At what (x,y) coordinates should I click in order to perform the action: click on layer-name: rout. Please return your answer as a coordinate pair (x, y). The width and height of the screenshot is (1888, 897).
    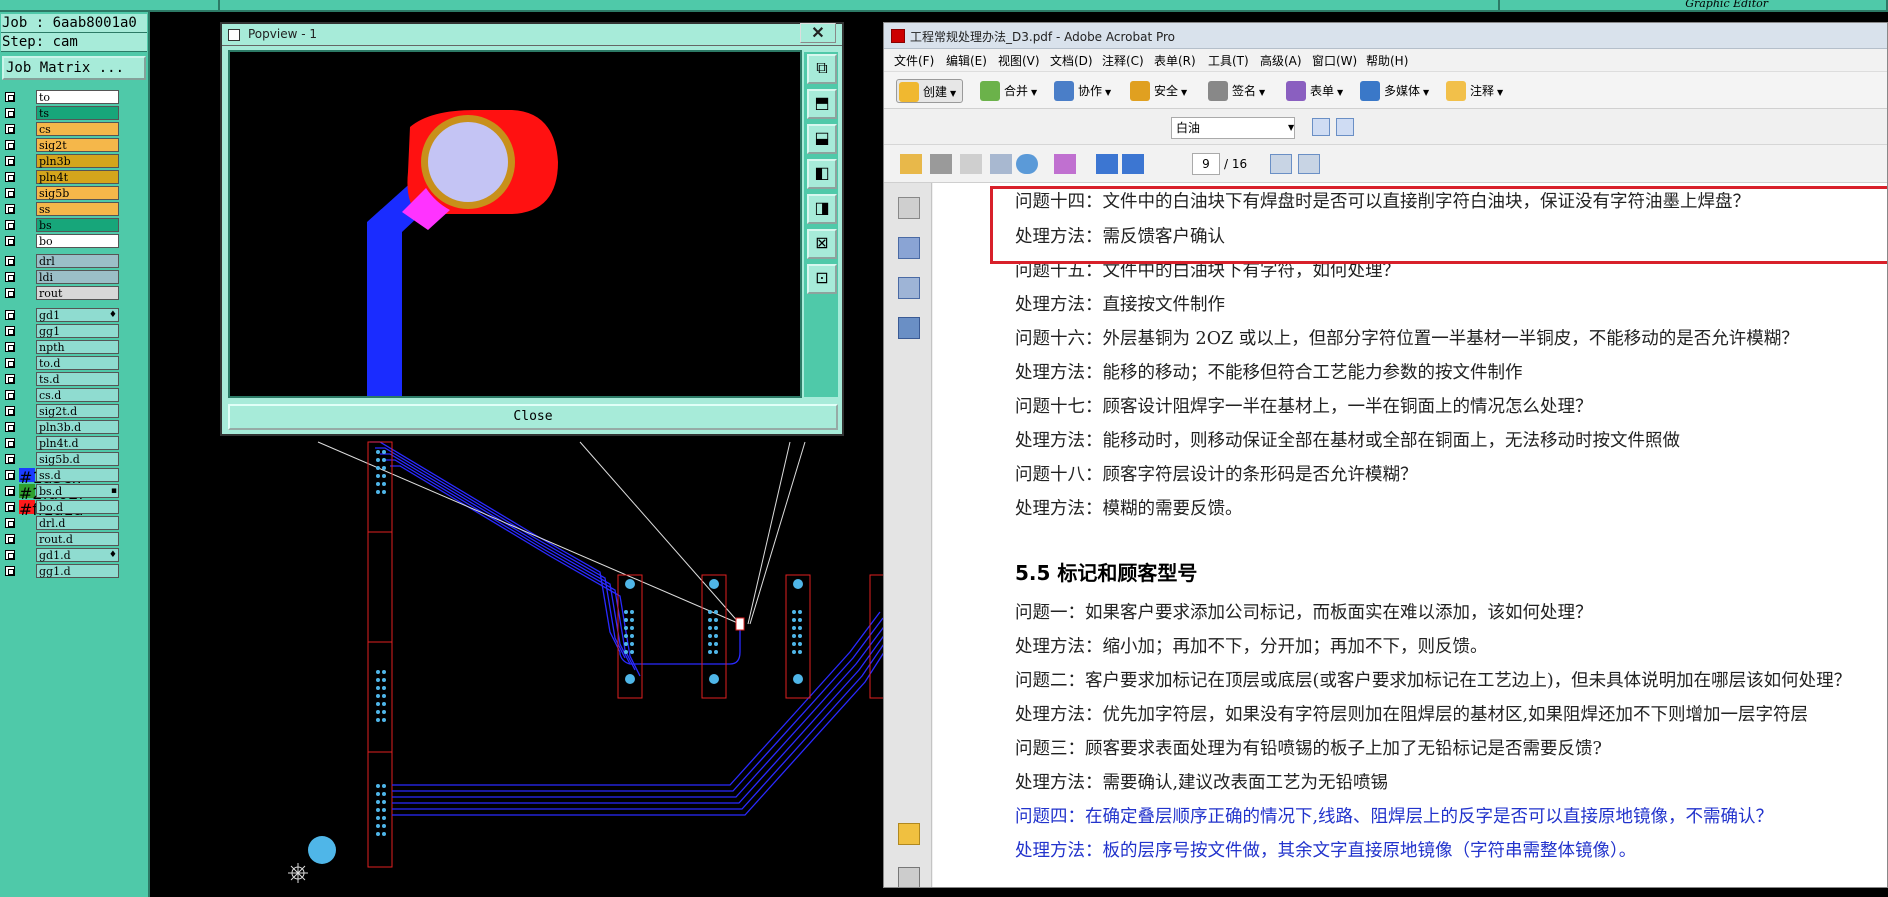
    Looking at the image, I should click on (77, 293).